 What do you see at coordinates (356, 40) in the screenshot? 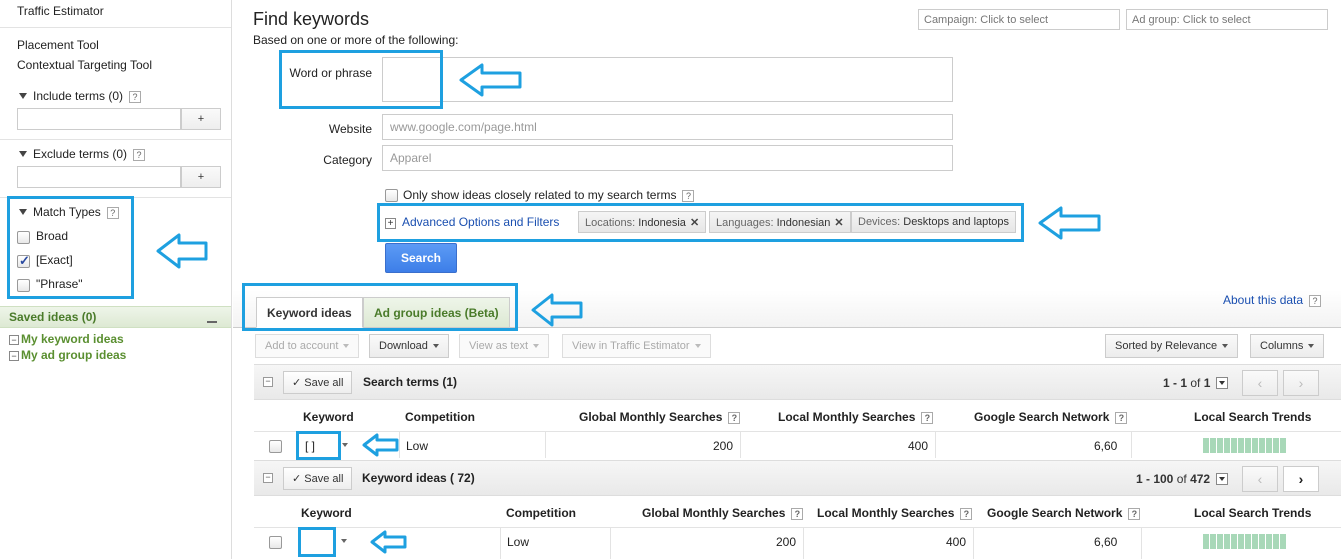
I see `page-subtitle: Based on one or more of the following:` at bounding box center [356, 40].